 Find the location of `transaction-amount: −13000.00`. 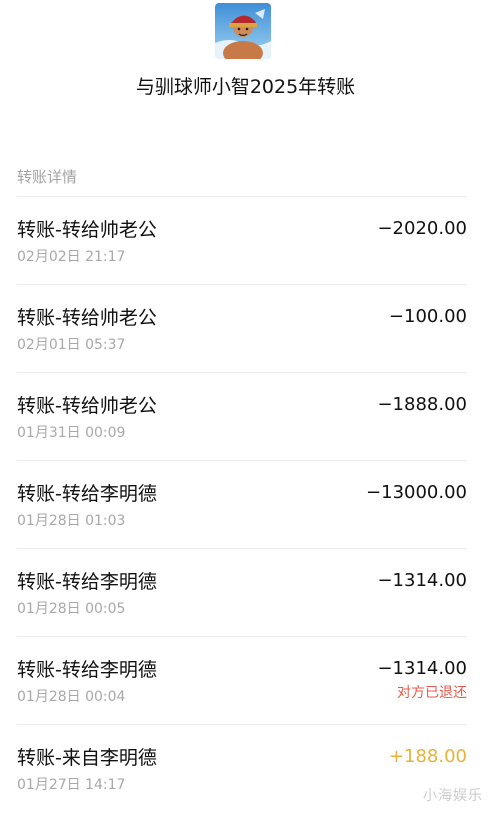

transaction-amount: −13000.00 is located at coordinates (416, 492).